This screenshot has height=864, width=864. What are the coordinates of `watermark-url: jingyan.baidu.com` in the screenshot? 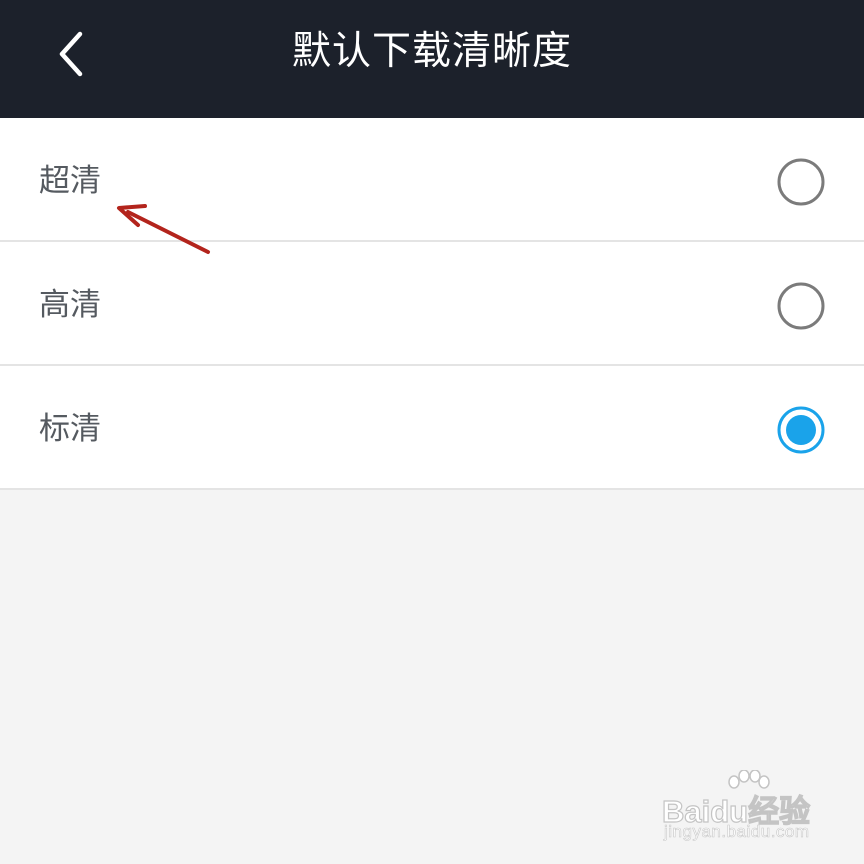 It's located at (737, 832).